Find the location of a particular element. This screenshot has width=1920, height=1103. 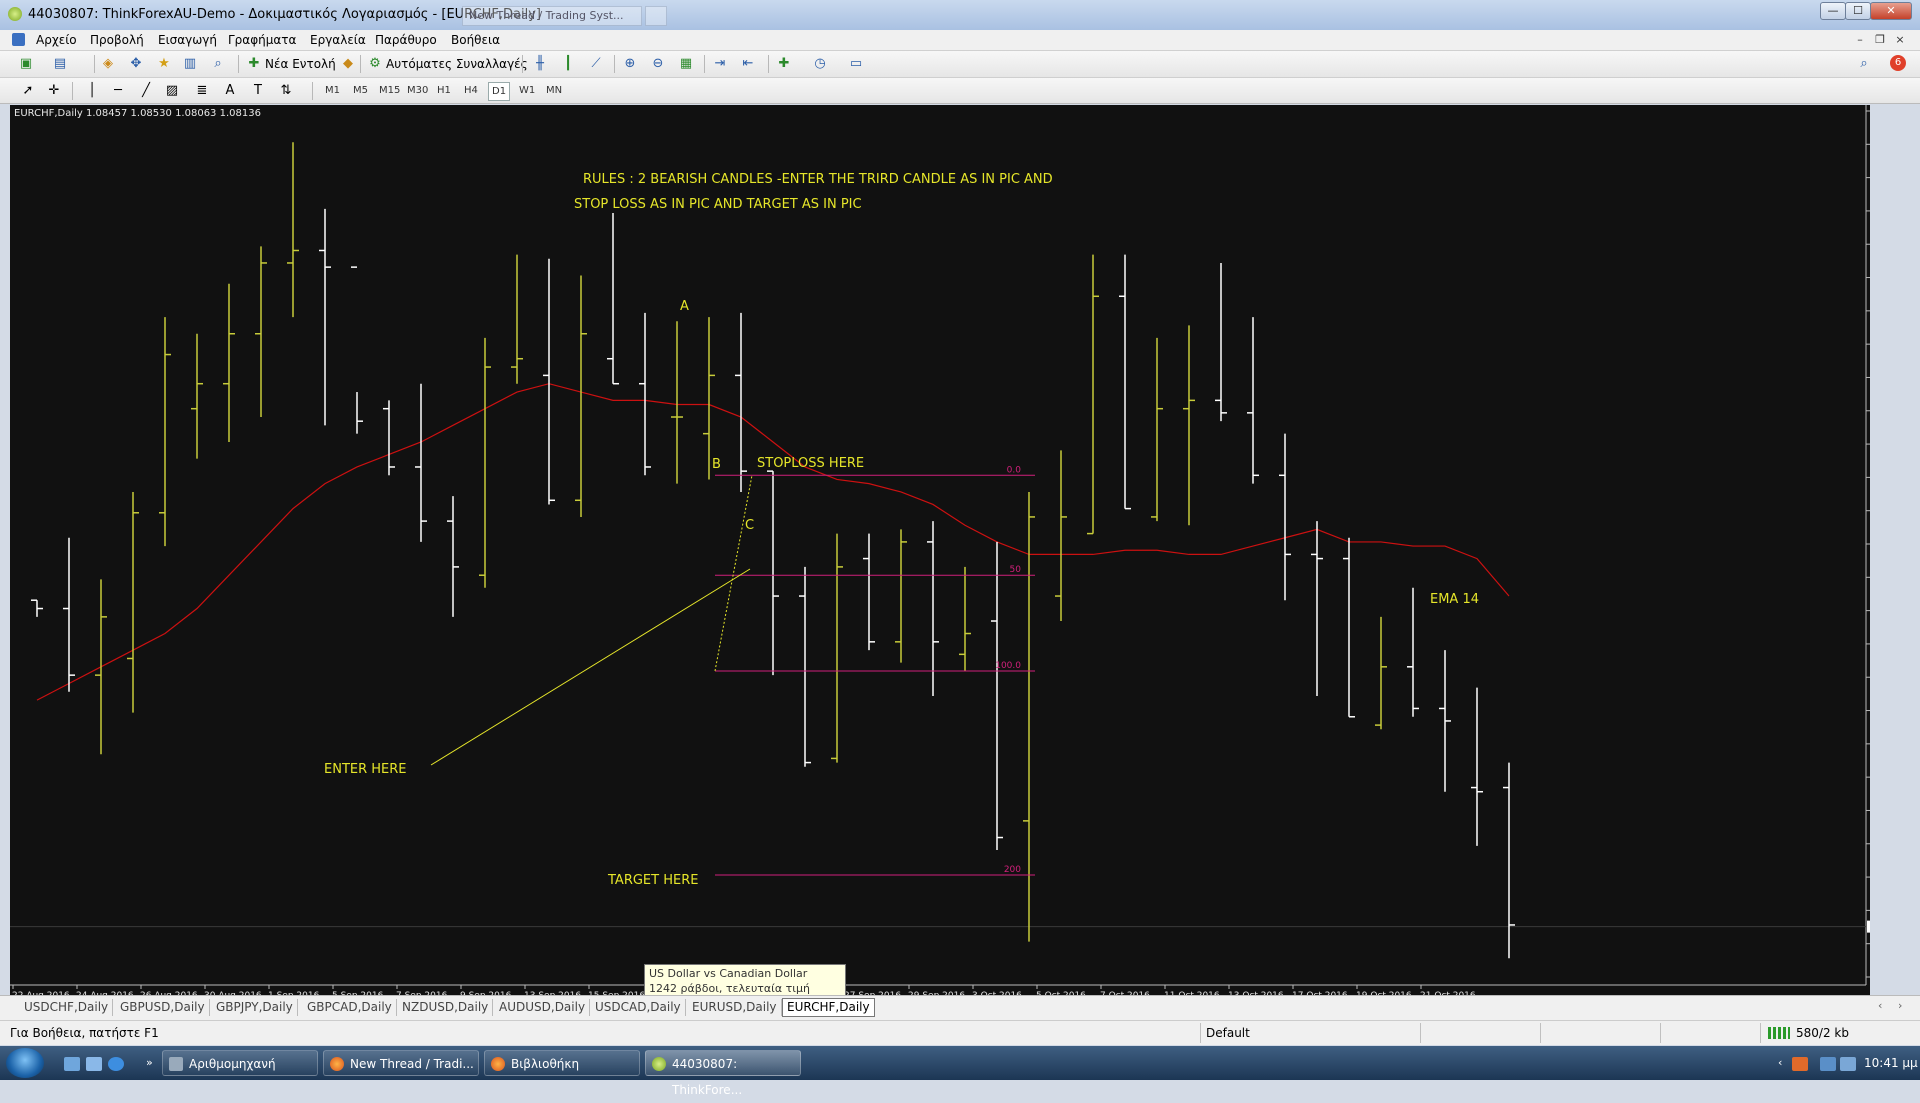

status-separator is located at coordinates (1760, 1033).